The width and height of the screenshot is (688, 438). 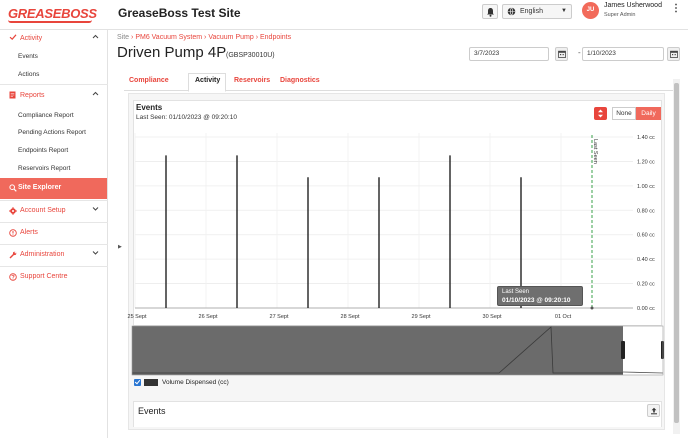 What do you see at coordinates (152, 411) in the screenshot?
I see `events-table-title: Events` at bounding box center [152, 411].